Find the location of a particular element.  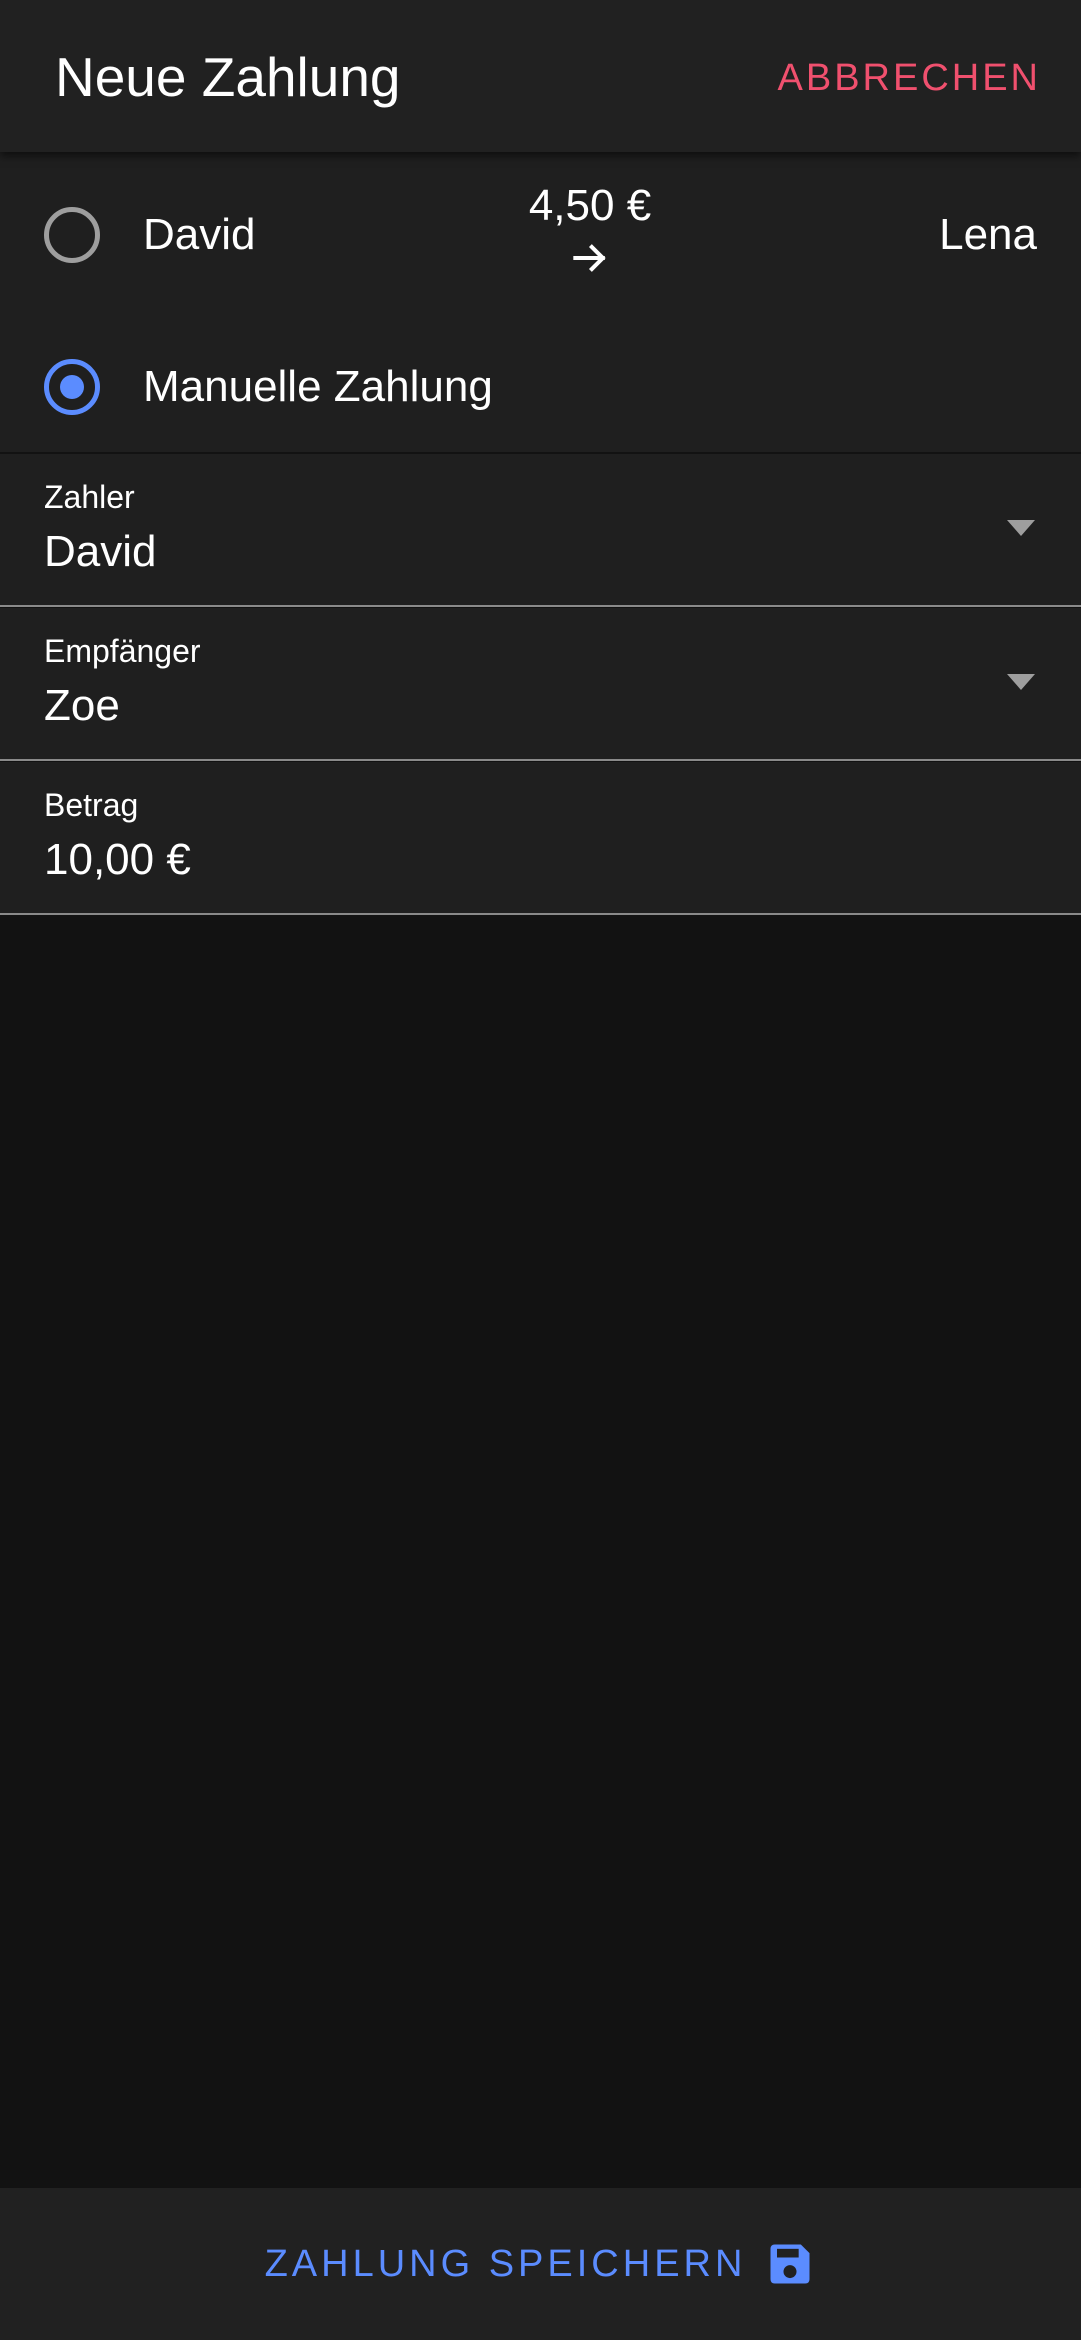

payer-value: David is located at coordinates (100, 551).